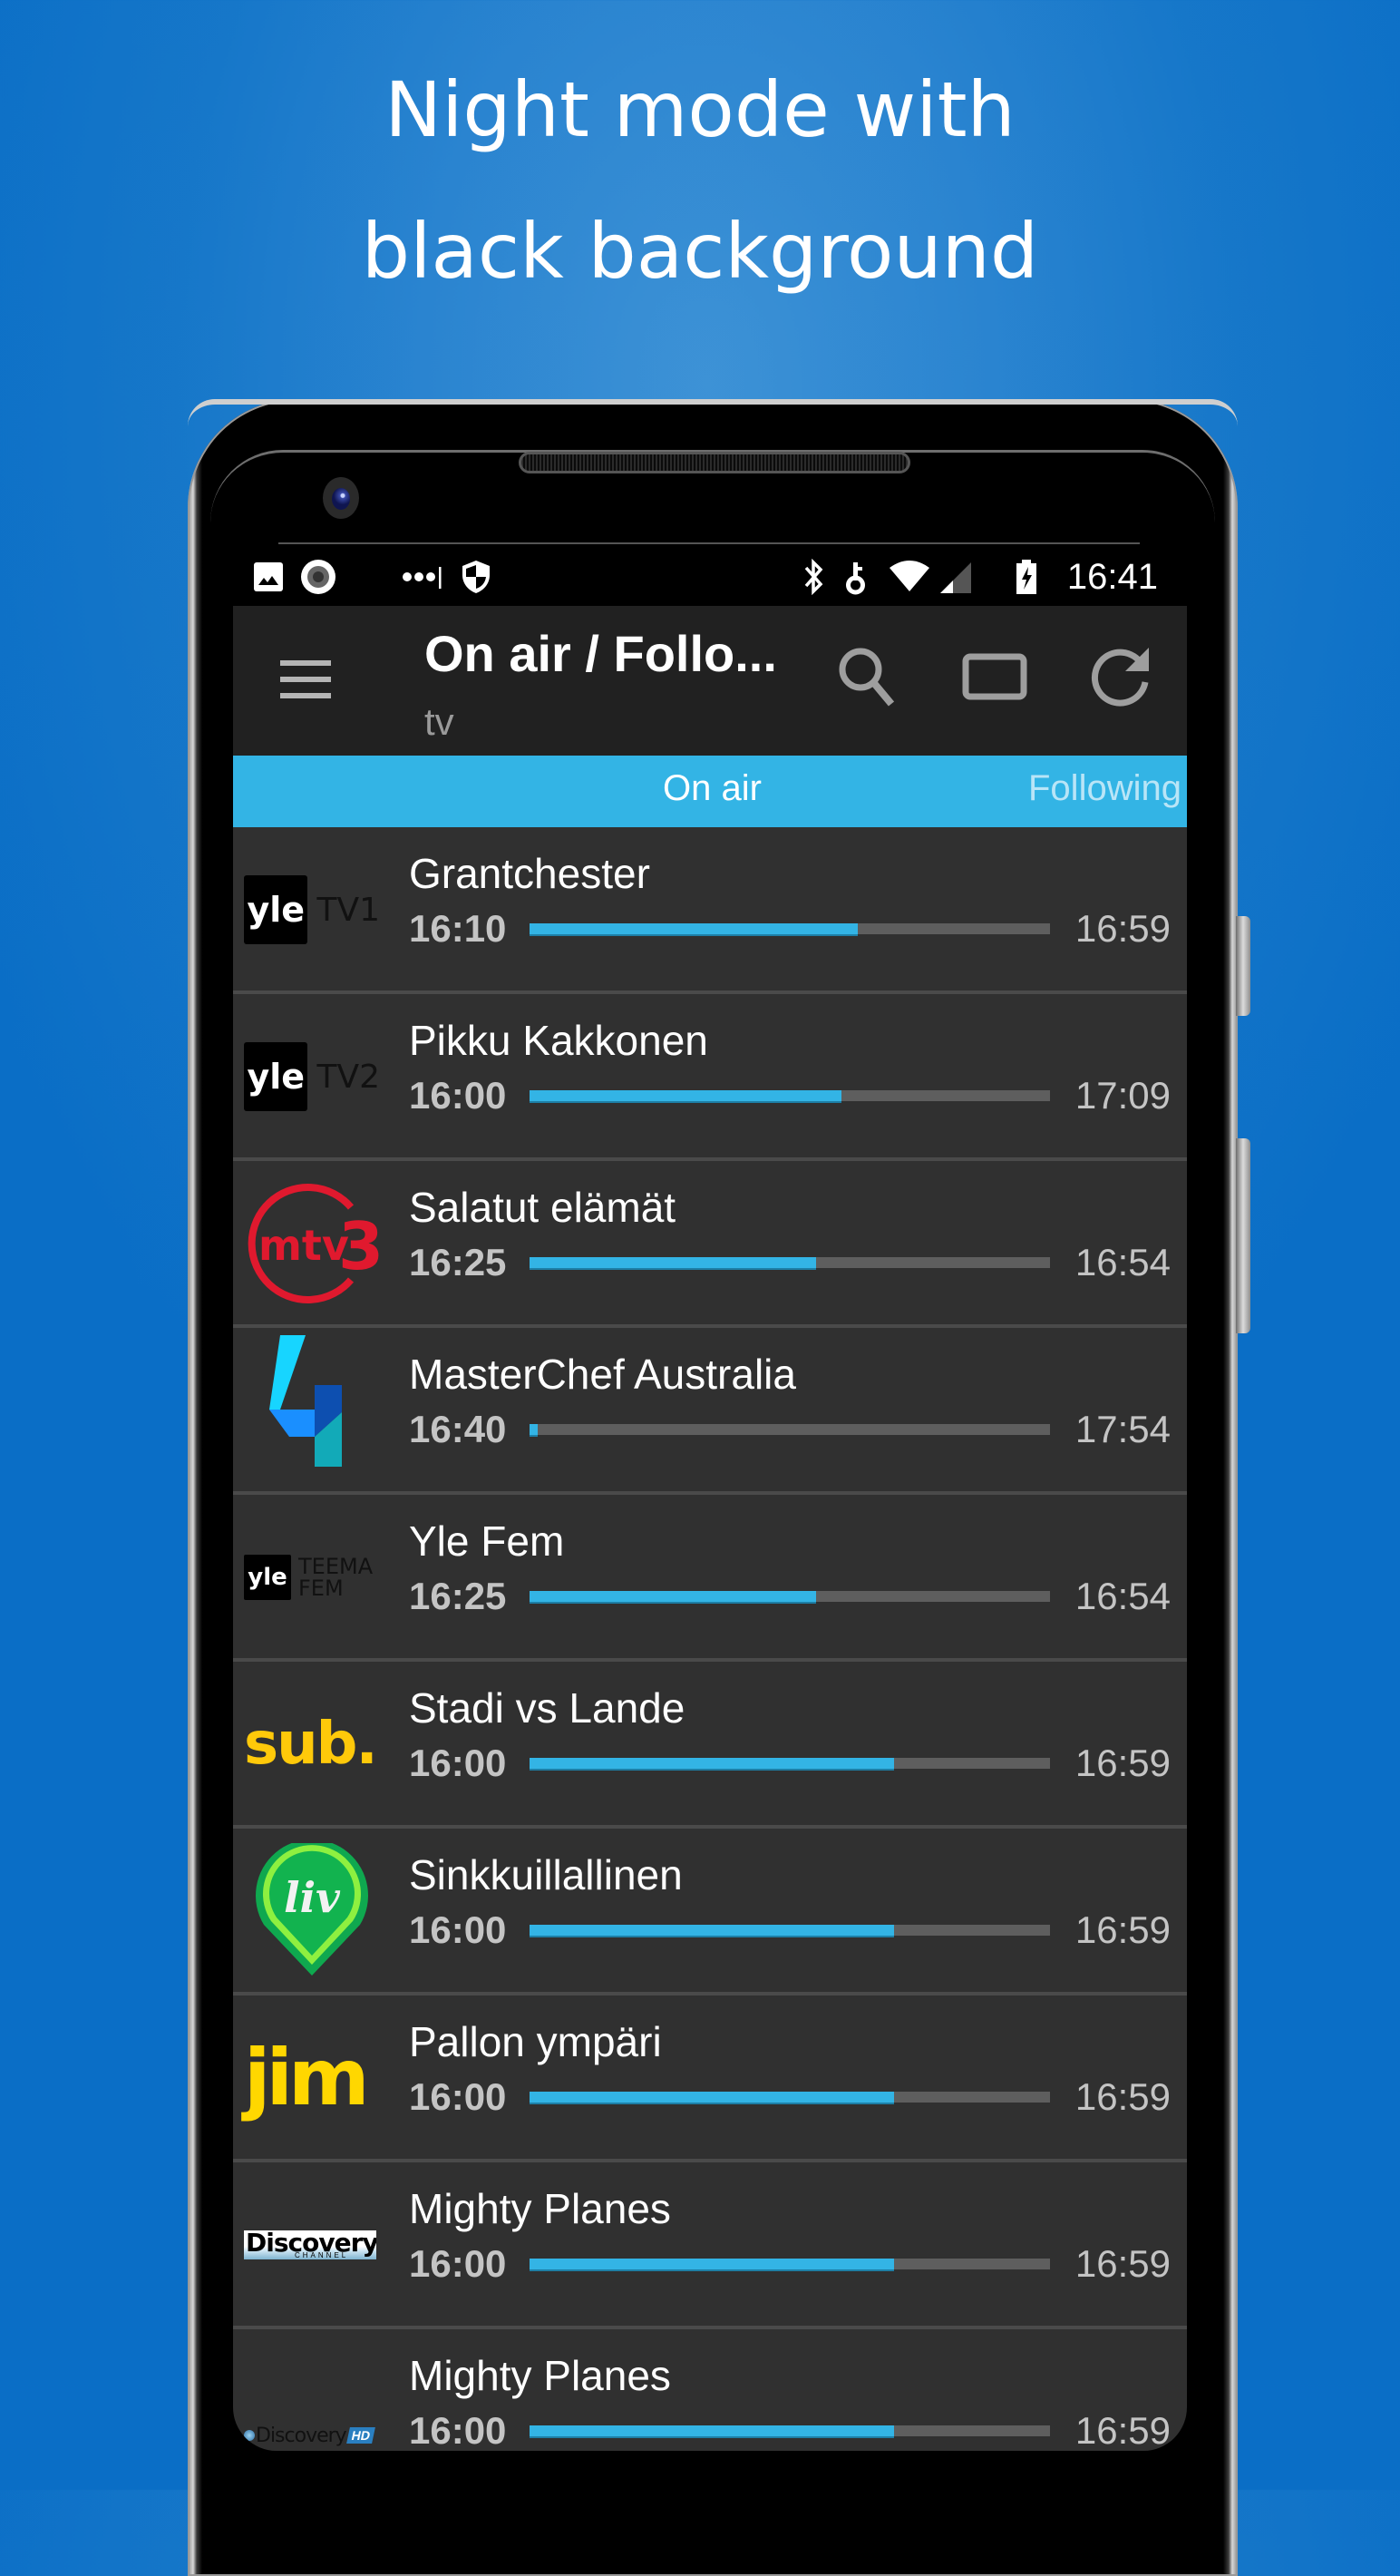  I want to click on key-icon, so click(856, 578).